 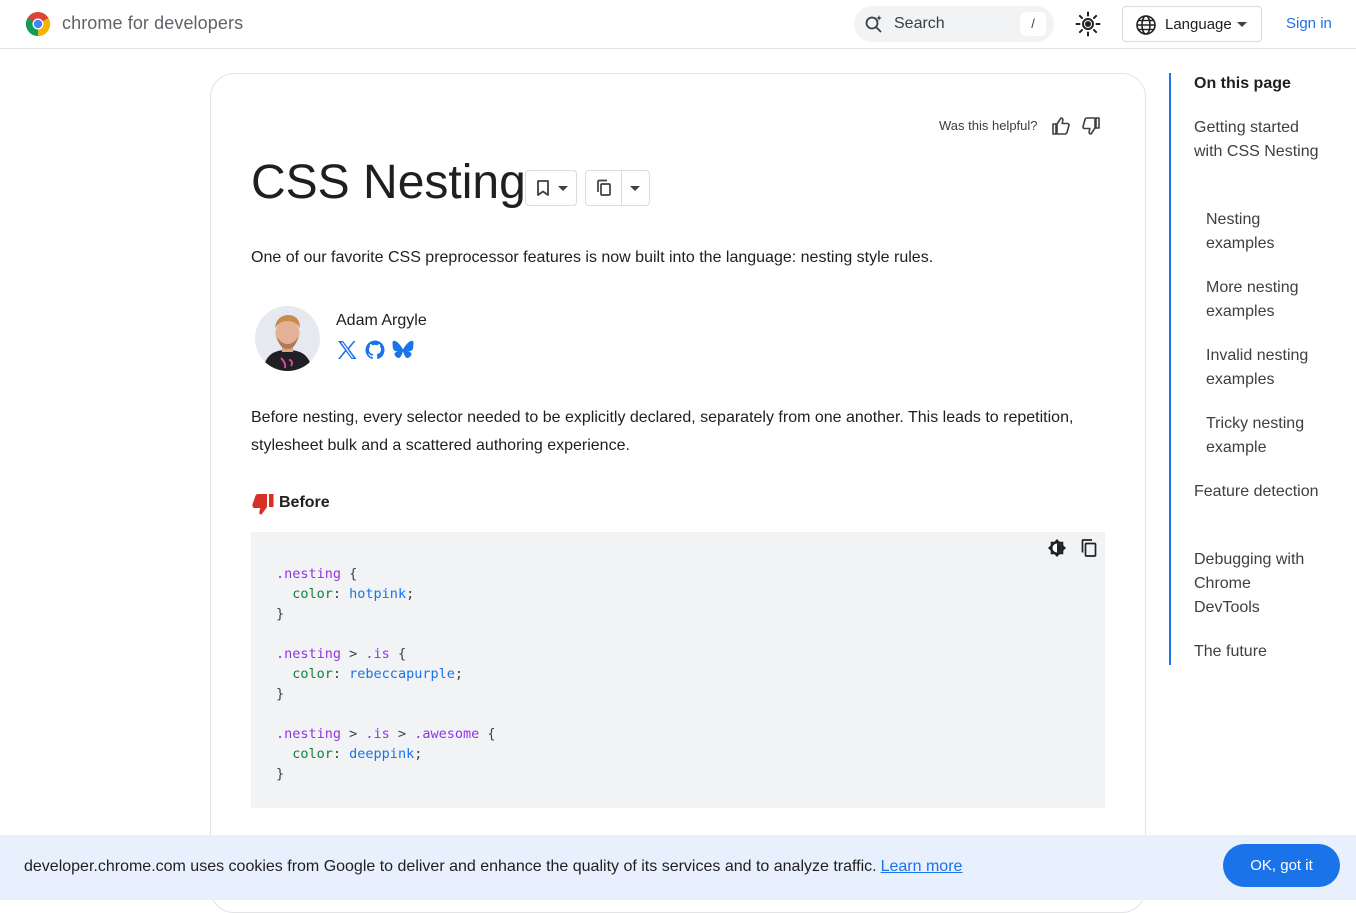 I want to click on page-title: CSS Nesting, so click(x=388, y=182).